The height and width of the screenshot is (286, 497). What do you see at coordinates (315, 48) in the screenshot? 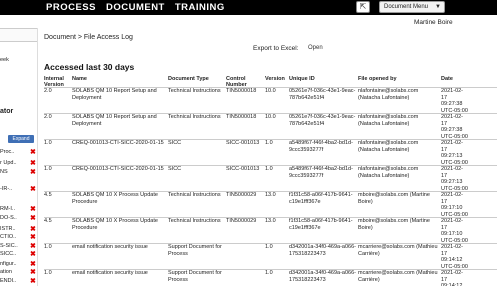
I see `export-open-link: Open` at bounding box center [315, 48].